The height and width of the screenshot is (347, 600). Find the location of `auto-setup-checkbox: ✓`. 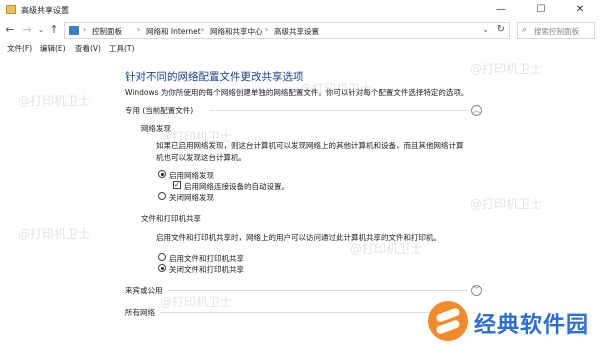

auto-setup-checkbox: ✓ is located at coordinates (177, 185).